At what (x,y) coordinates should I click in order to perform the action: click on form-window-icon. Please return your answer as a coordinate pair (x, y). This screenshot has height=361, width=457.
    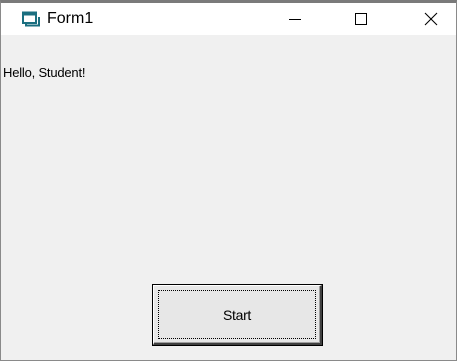
    Looking at the image, I should click on (31, 19).